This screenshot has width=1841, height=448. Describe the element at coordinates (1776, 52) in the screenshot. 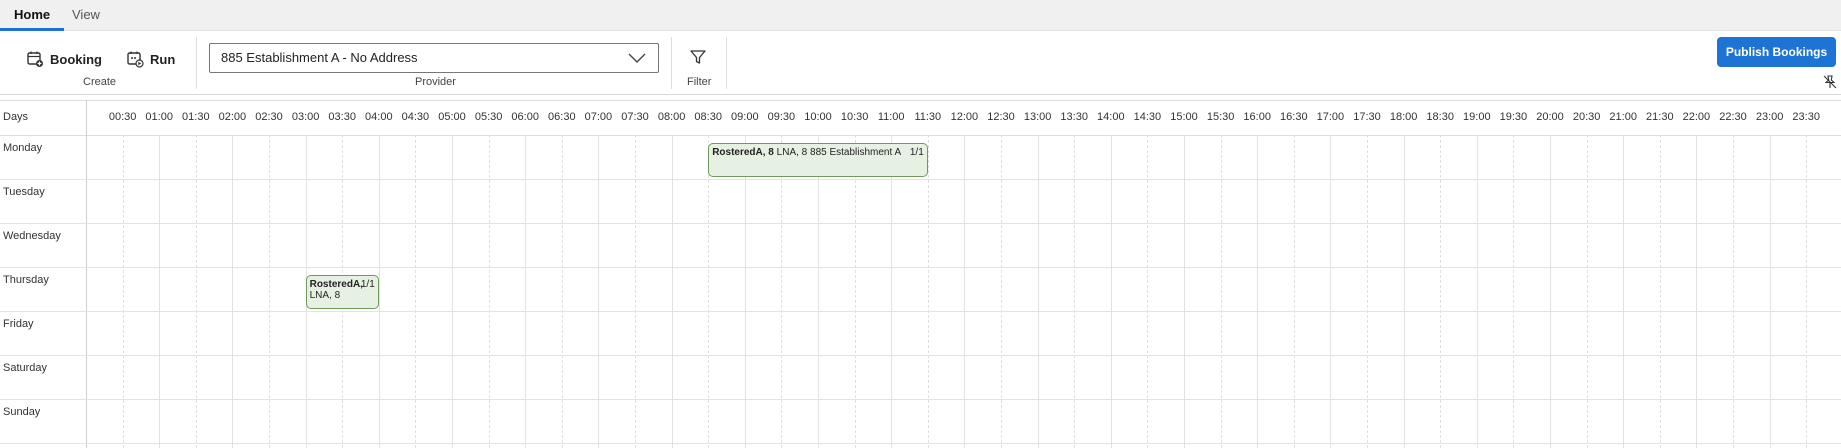

I see `publish-bookings-button: Publish Bookings` at that location.